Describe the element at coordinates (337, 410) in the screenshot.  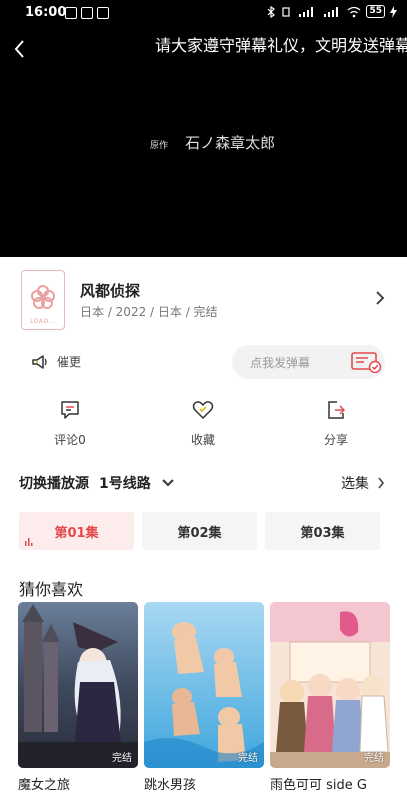
I see `share-icon` at that location.